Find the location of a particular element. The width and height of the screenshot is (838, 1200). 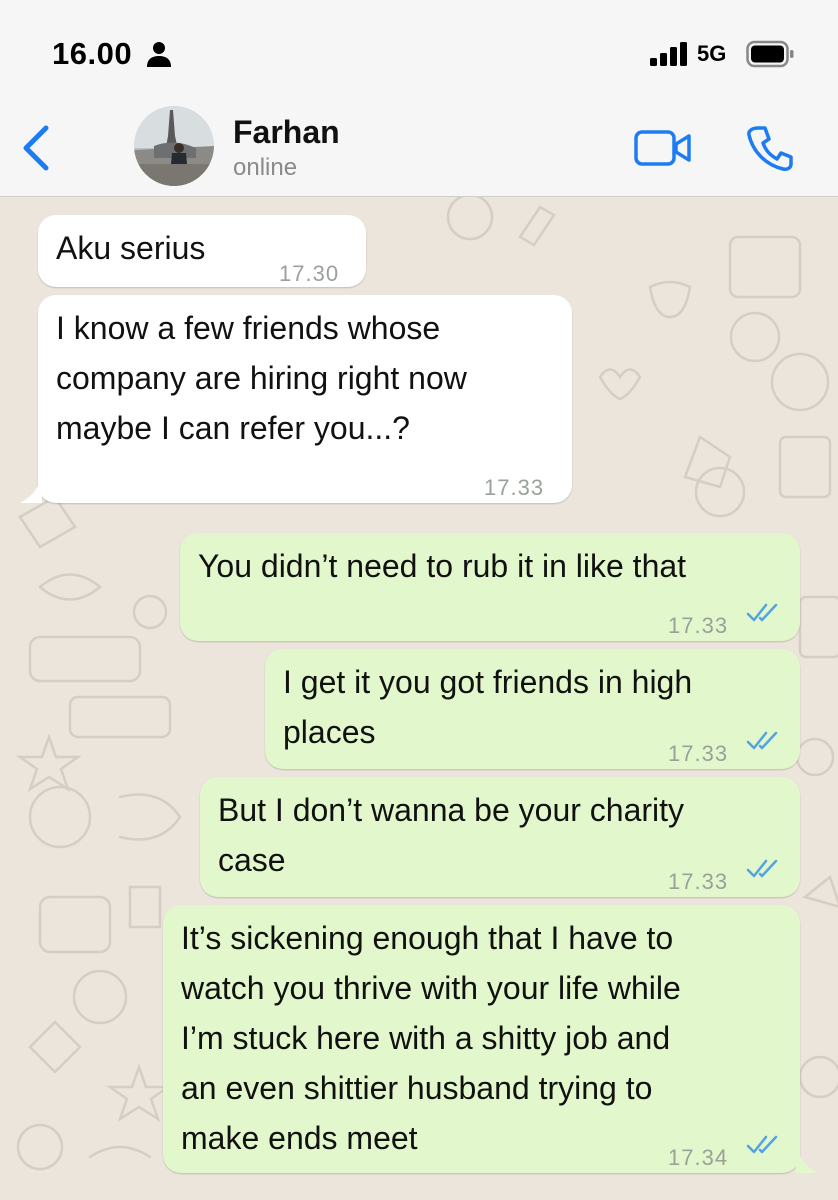

contact-status: online is located at coordinates (265, 167).